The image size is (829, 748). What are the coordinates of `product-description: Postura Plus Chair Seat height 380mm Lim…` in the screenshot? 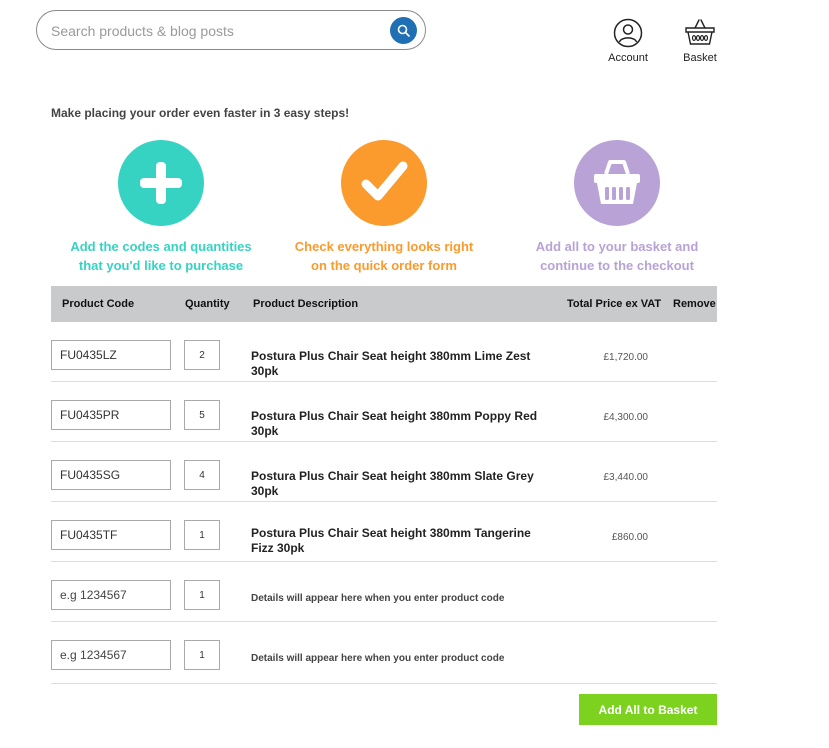 It's located at (391, 363).